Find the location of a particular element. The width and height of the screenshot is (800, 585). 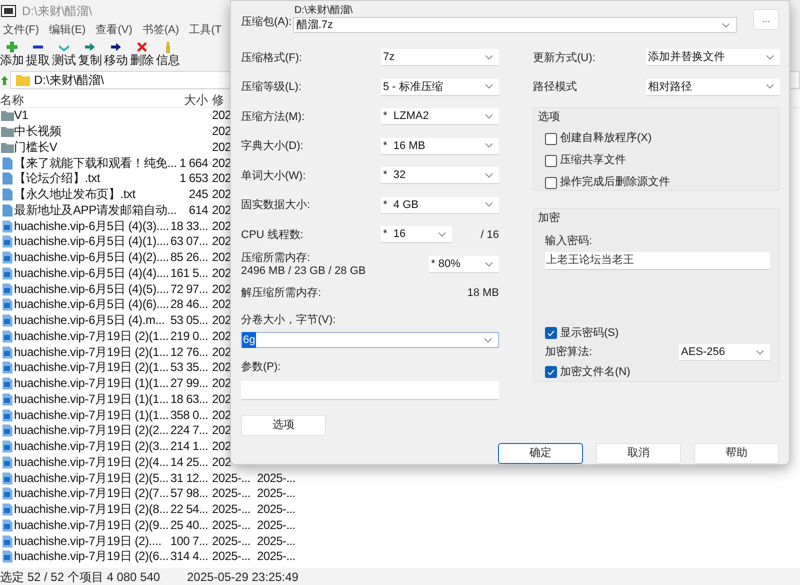

menu-item: 文件(F) is located at coordinates (21, 30).